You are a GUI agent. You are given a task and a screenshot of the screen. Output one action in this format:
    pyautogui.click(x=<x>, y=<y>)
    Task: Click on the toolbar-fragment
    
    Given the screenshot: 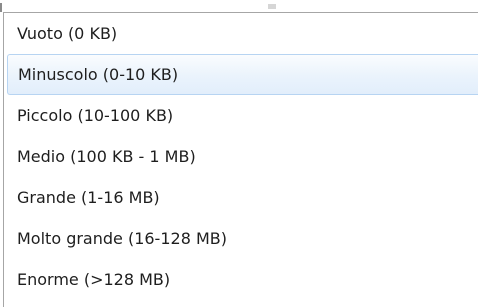 What is the action you would take?
    pyautogui.click(x=272, y=6)
    